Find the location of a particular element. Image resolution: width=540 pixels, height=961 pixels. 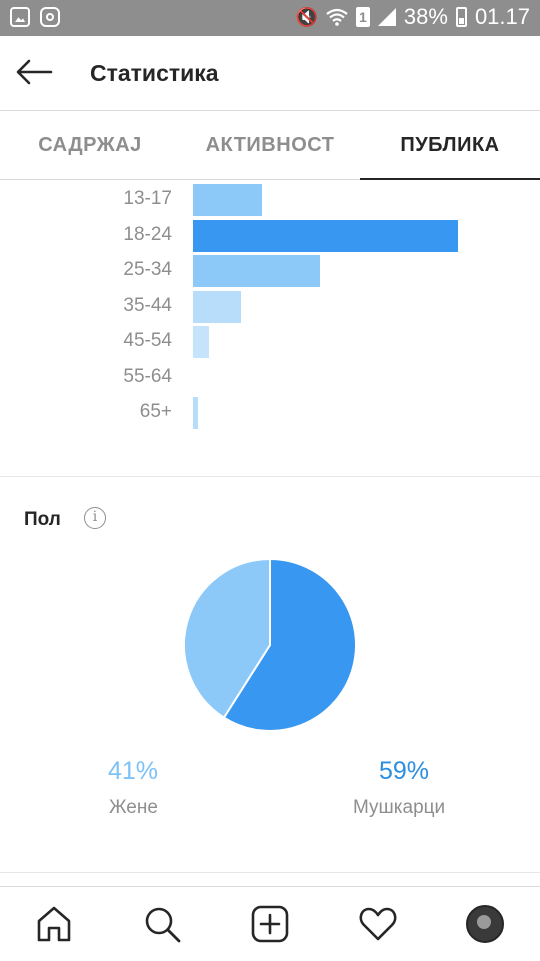

wifi-icon is located at coordinates (337, 17).